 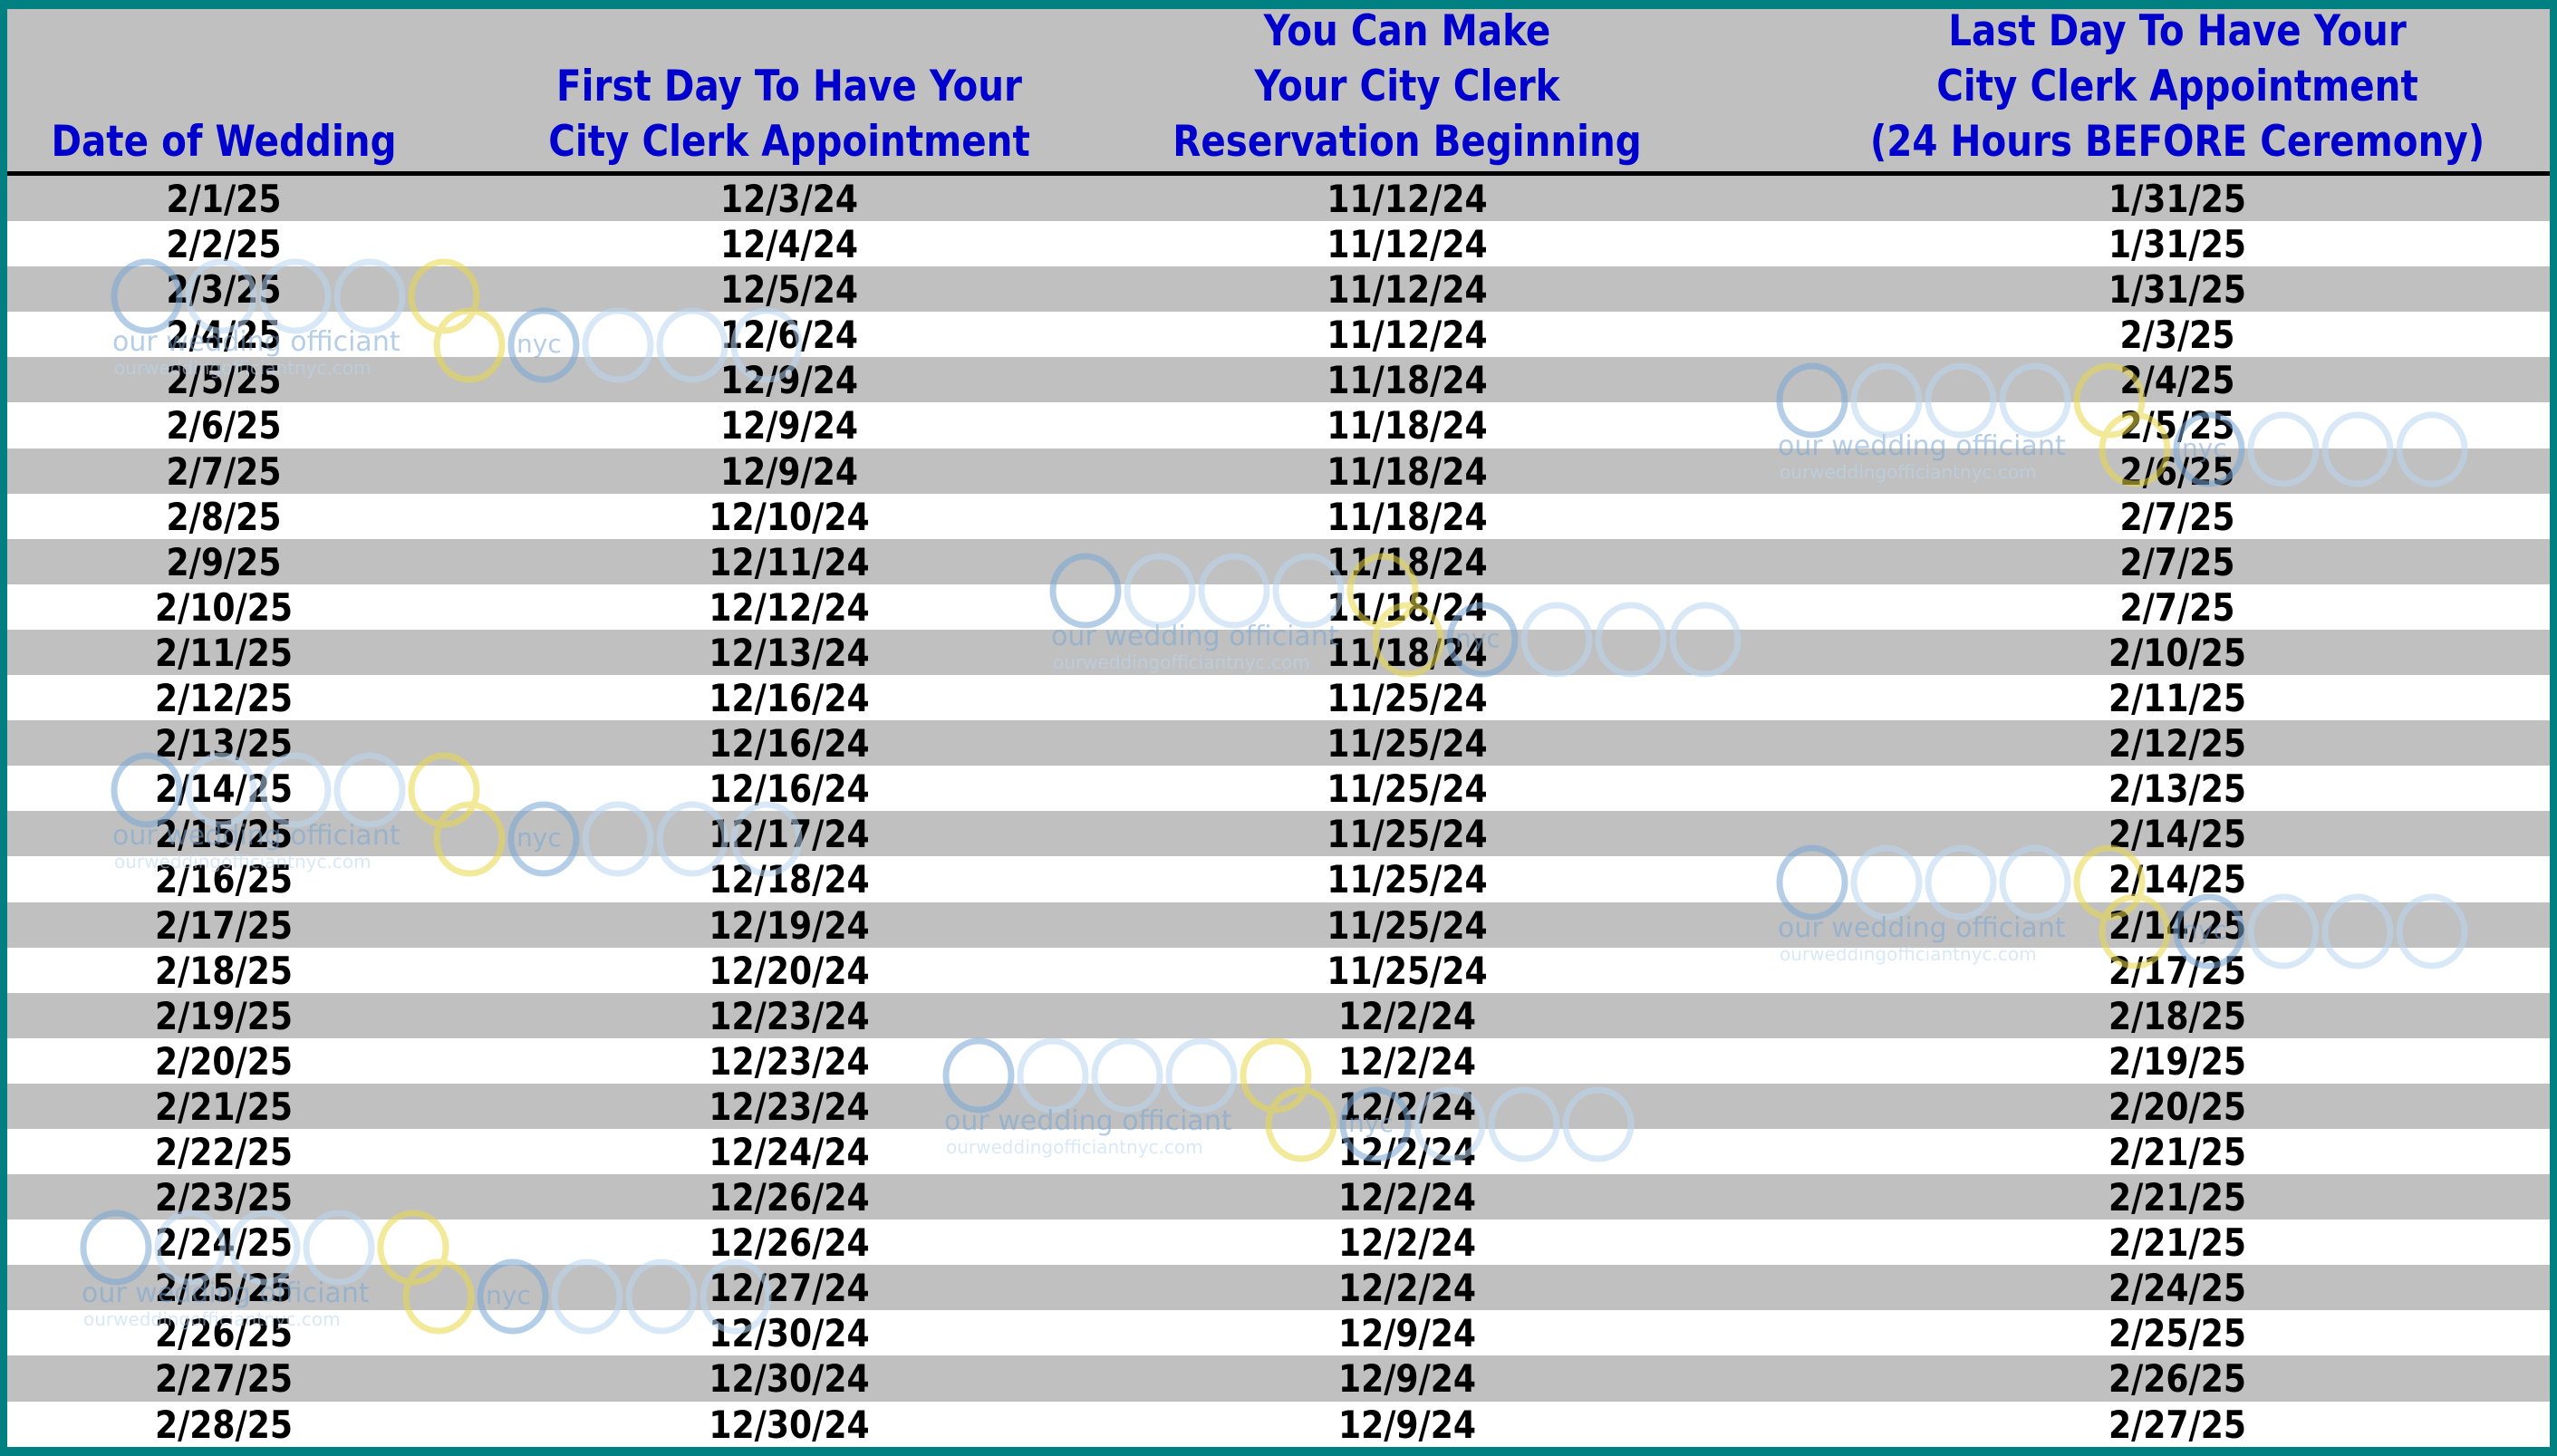 I want to click on cell-last-day-appointment: 1/31/25, so click(x=2177, y=245).